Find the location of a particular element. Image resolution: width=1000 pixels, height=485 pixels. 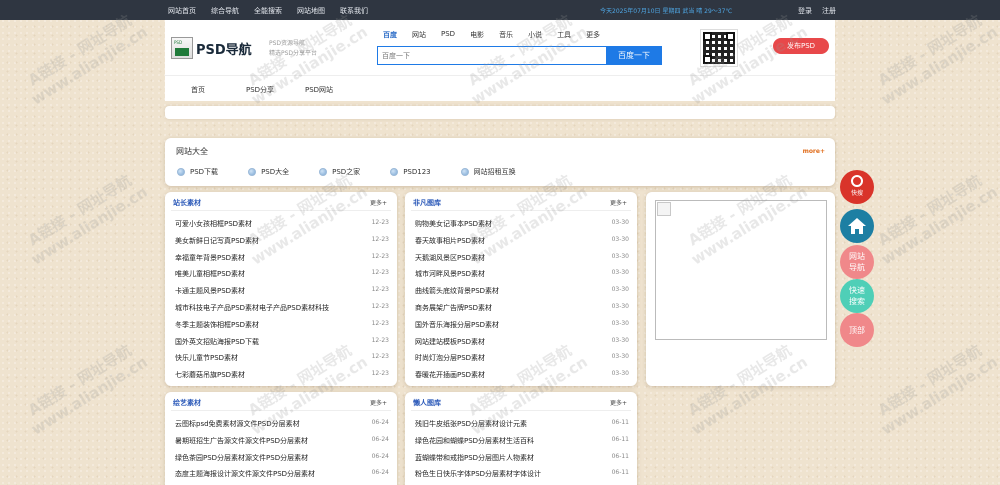

search-tab-baidu: 百度 is located at coordinates (390, 35).